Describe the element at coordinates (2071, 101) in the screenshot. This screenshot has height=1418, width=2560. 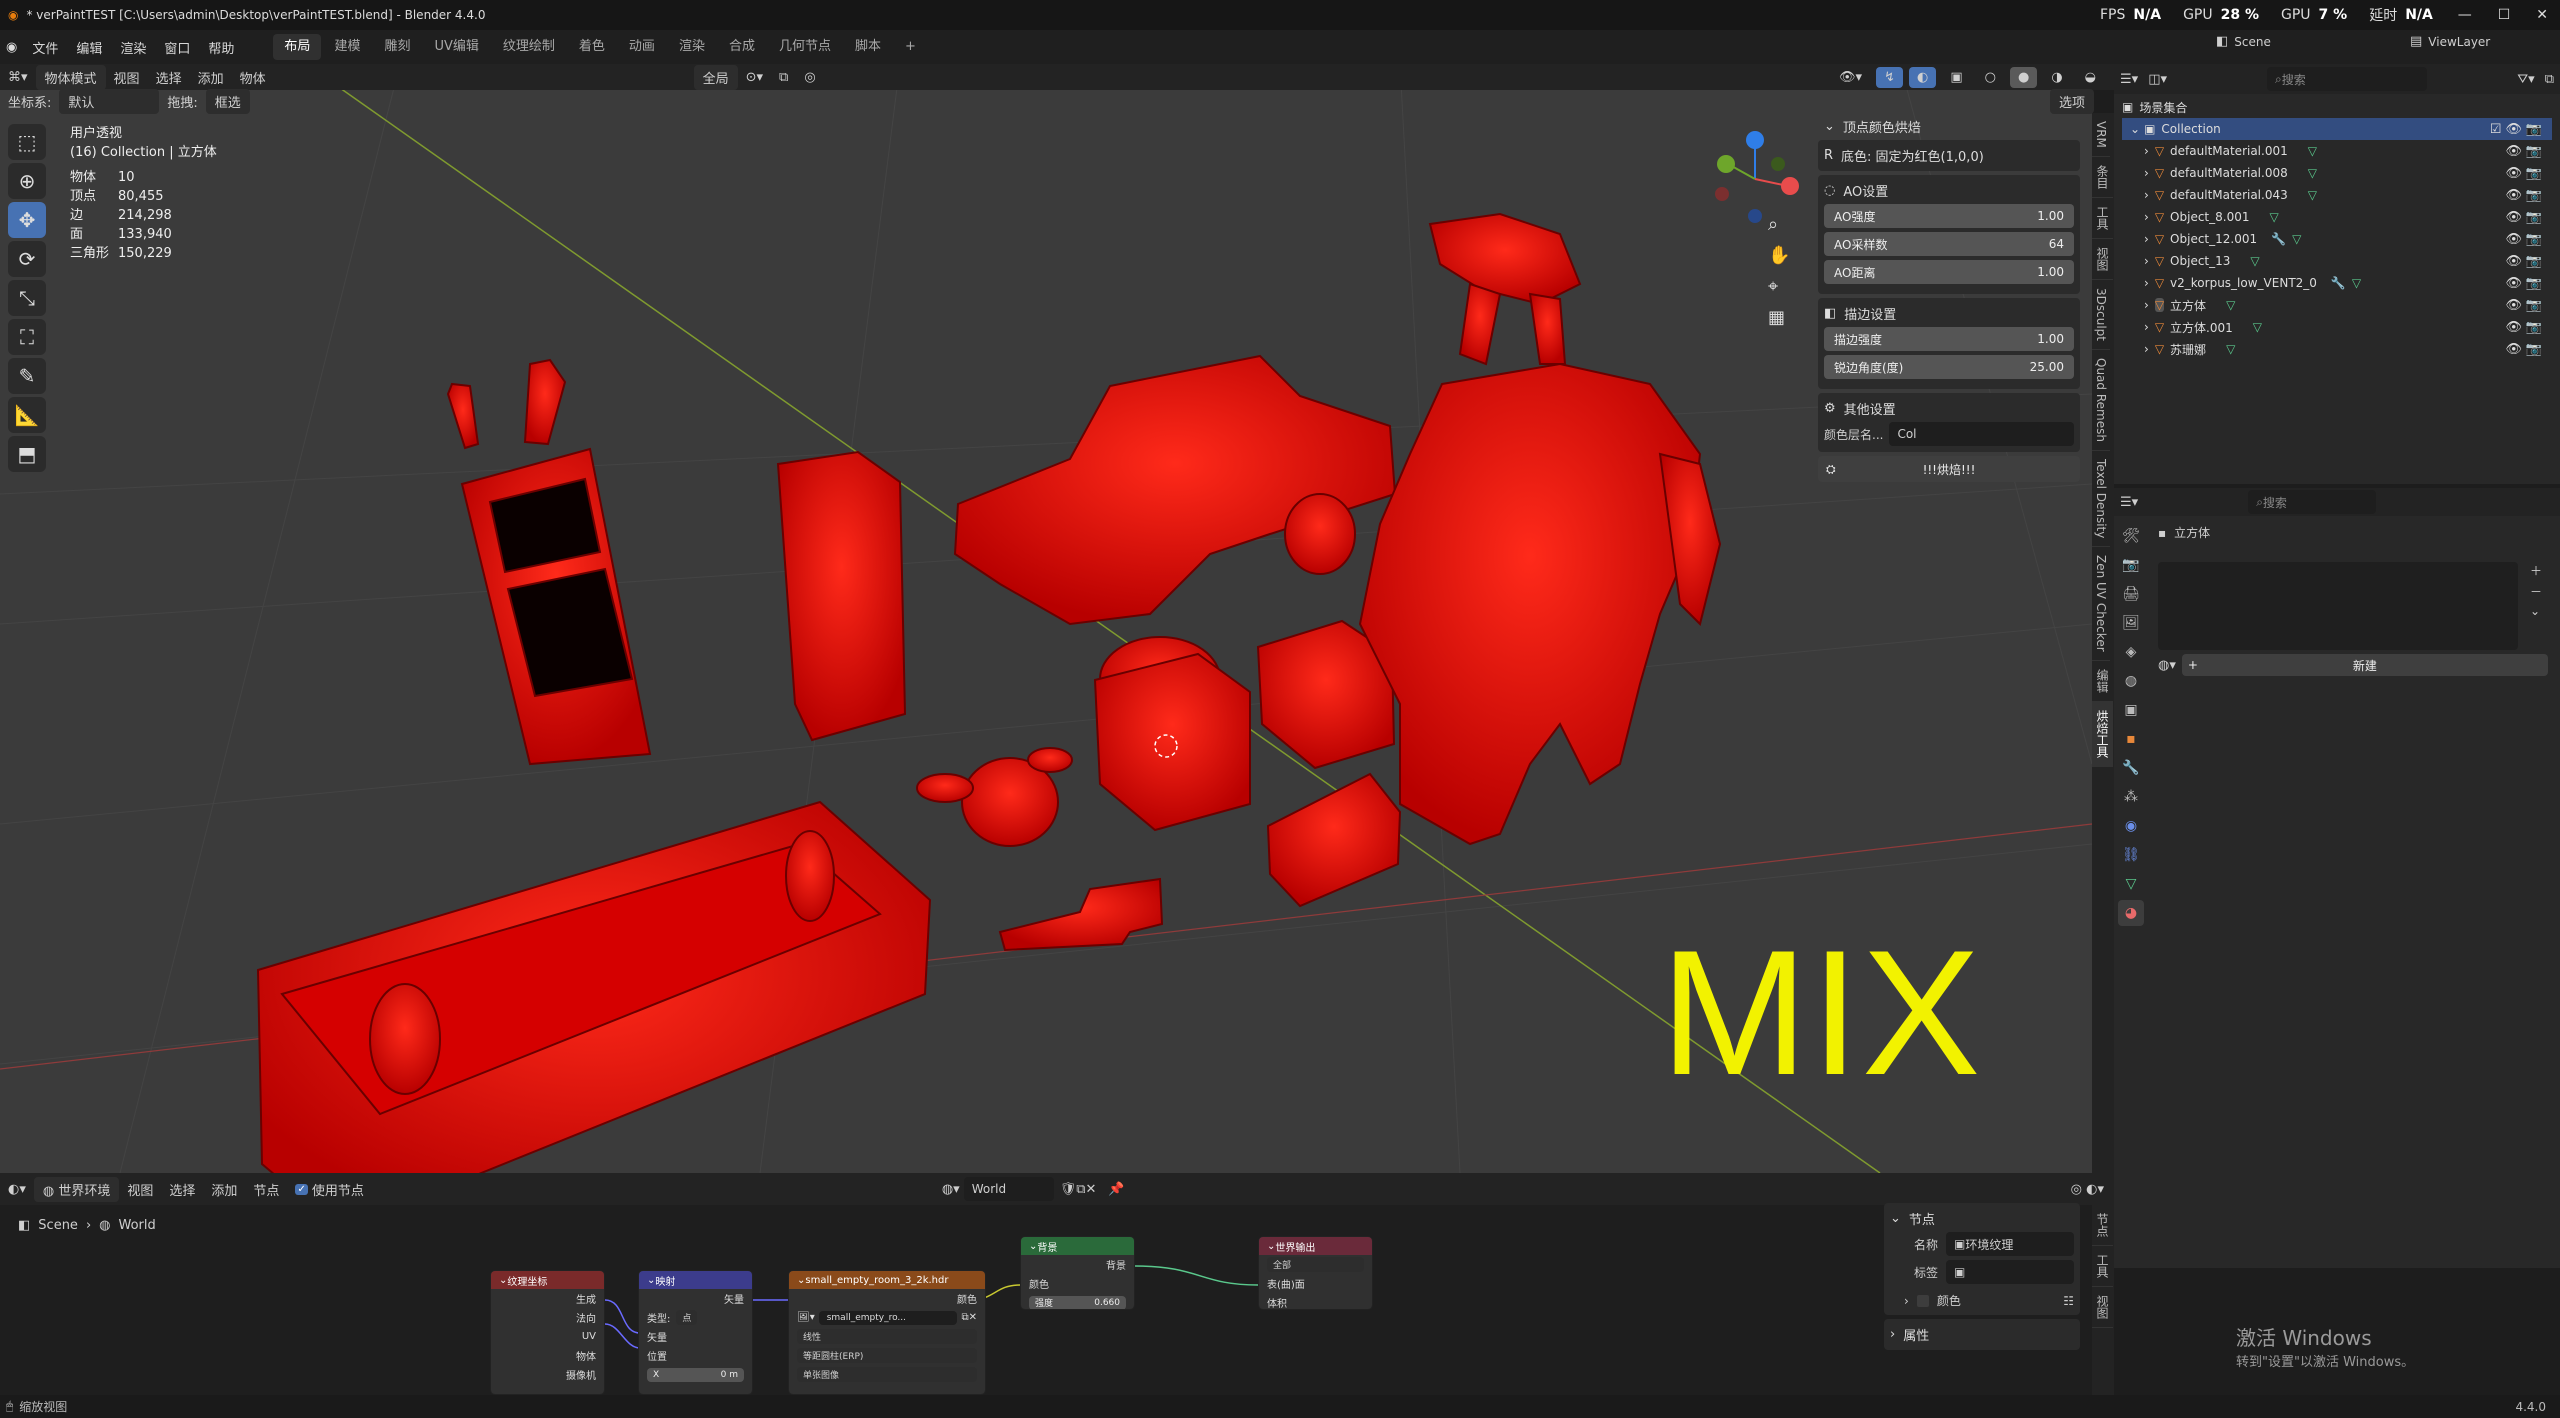
I see `options-dropdown: 选项` at that location.